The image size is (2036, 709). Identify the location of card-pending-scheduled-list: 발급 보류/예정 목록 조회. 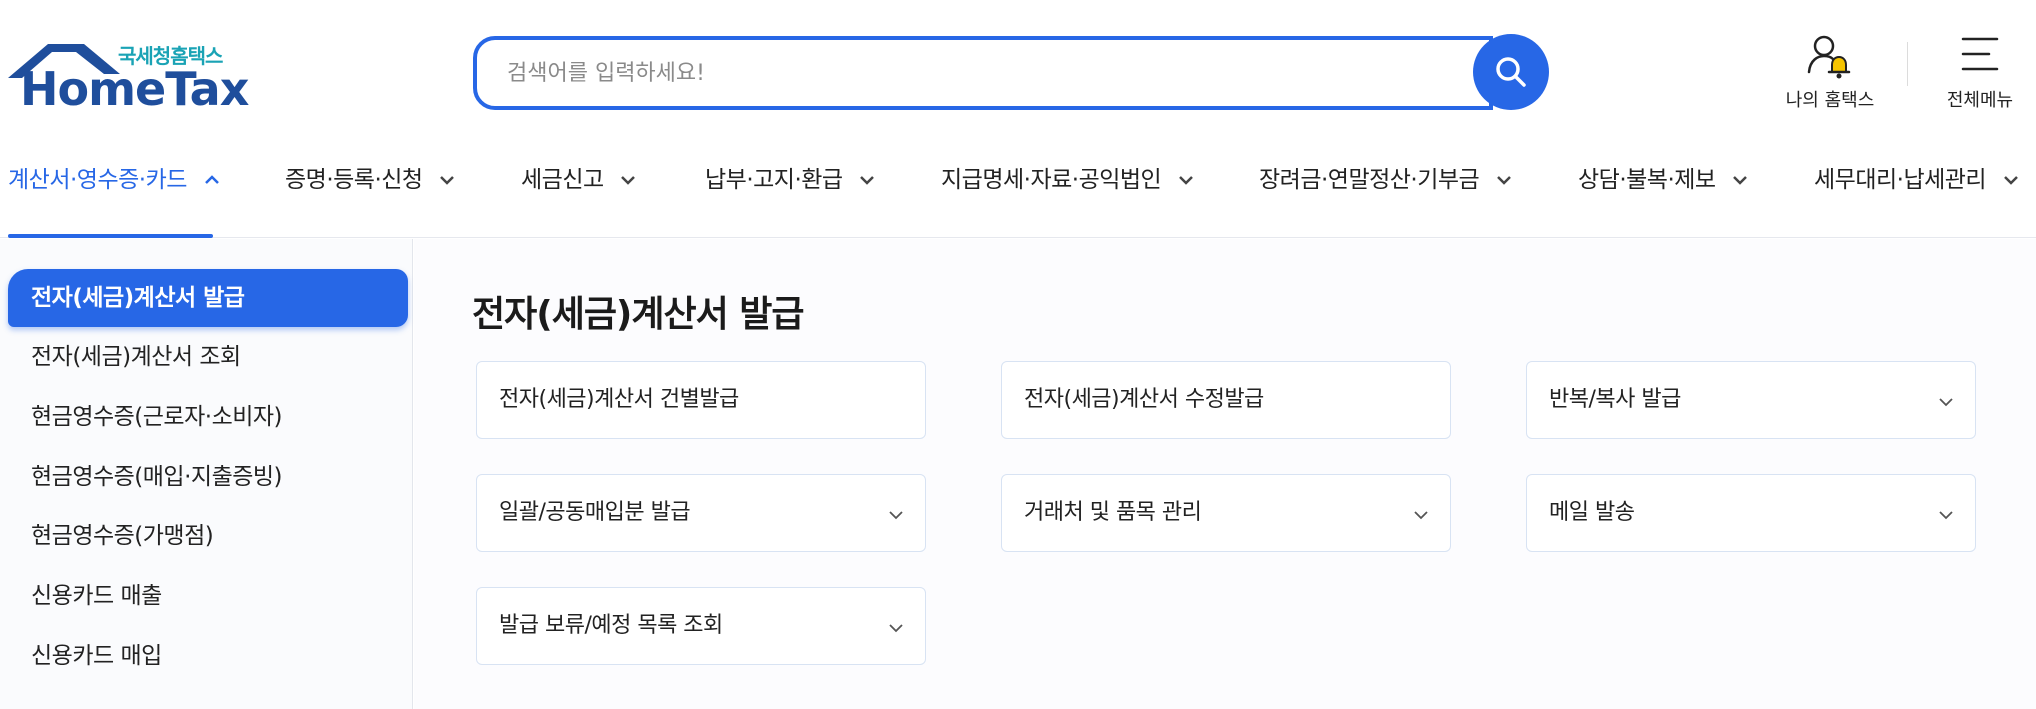
(701, 626).